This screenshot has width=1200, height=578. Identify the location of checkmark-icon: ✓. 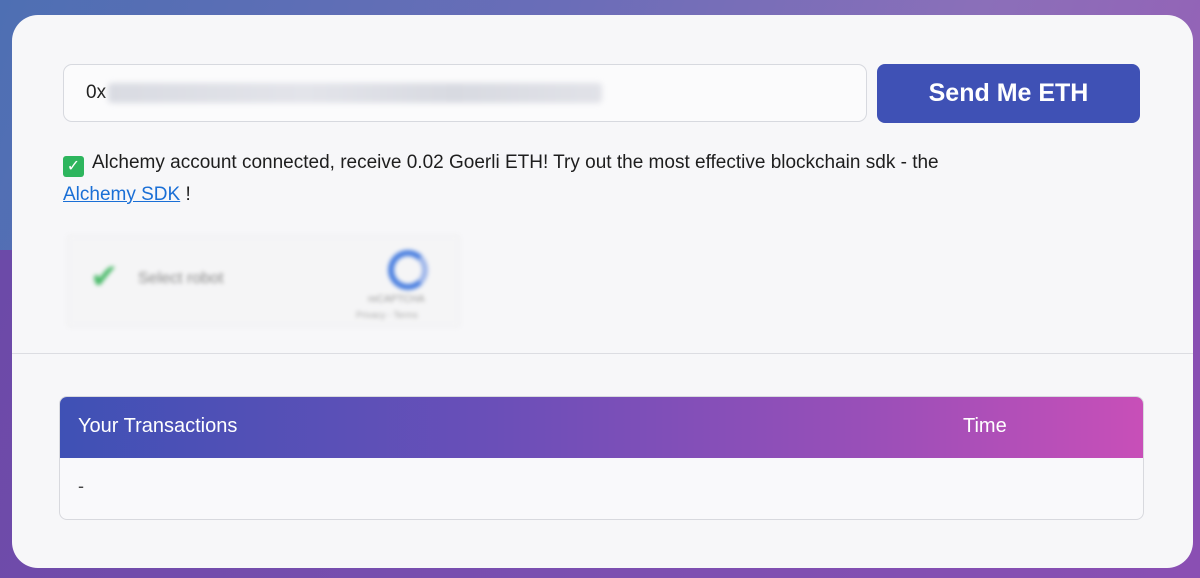
(73, 166).